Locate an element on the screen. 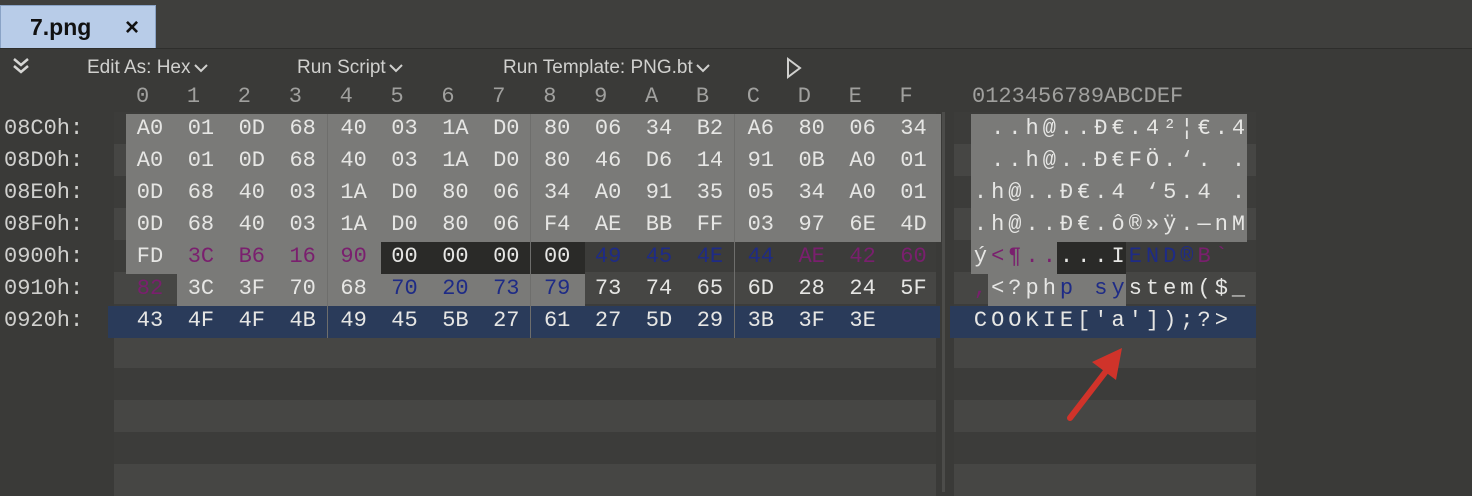 The width and height of the screenshot is (1472, 496). hex-byte: F4 is located at coordinates (557, 224).